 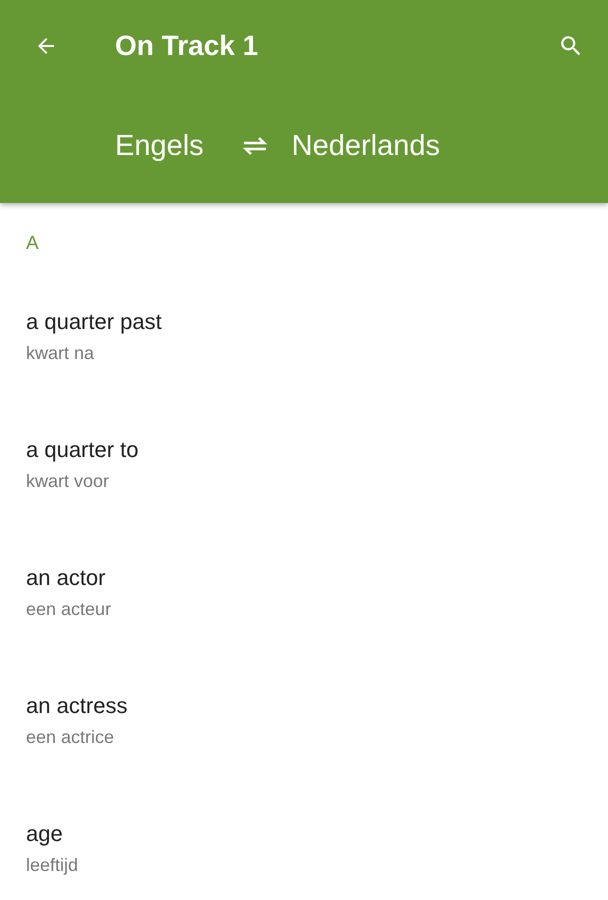 What do you see at coordinates (317, 322) in the screenshot?
I see `entry-term: a quarter past` at bounding box center [317, 322].